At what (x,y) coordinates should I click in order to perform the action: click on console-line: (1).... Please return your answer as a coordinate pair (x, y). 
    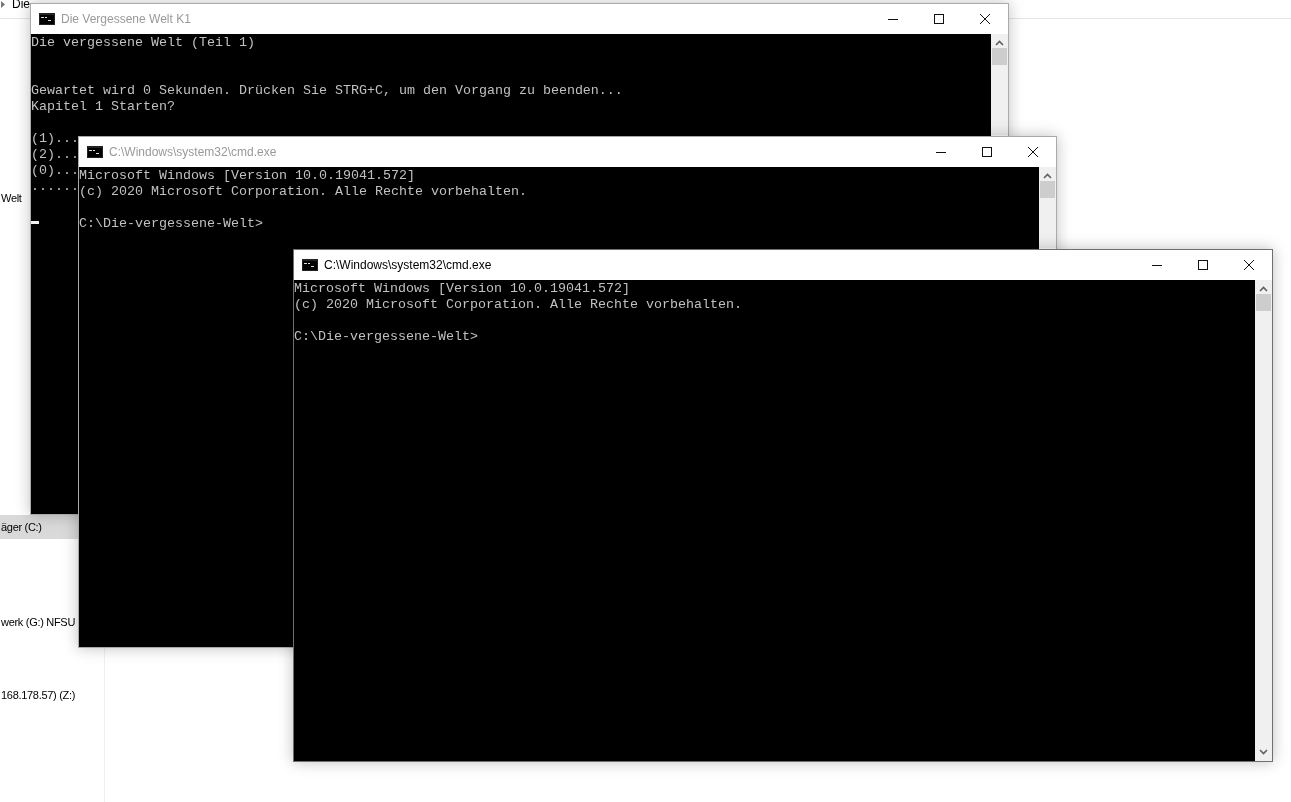
    Looking at the image, I should click on (55, 139).